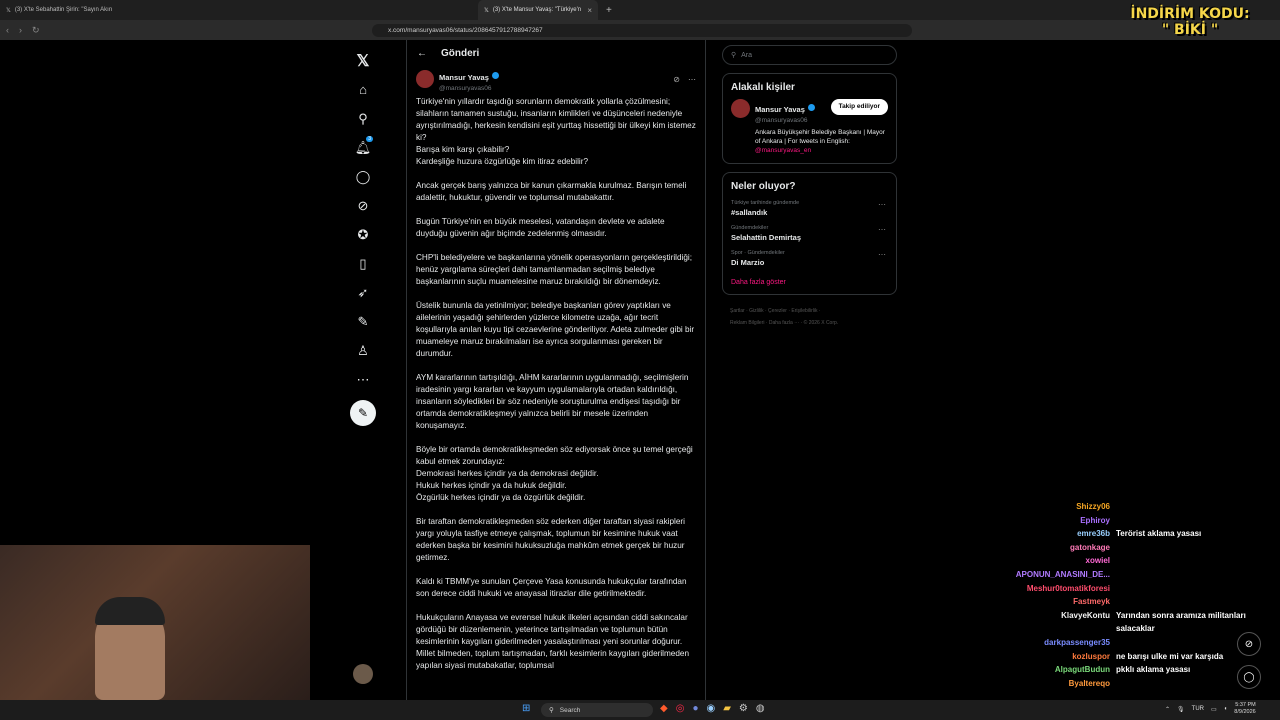 The width and height of the screenshot is (1280, 720). Describe the element at coordinates (1077, 643) in the screenshot. I see `chat-username: darkpassenger35` at that location.